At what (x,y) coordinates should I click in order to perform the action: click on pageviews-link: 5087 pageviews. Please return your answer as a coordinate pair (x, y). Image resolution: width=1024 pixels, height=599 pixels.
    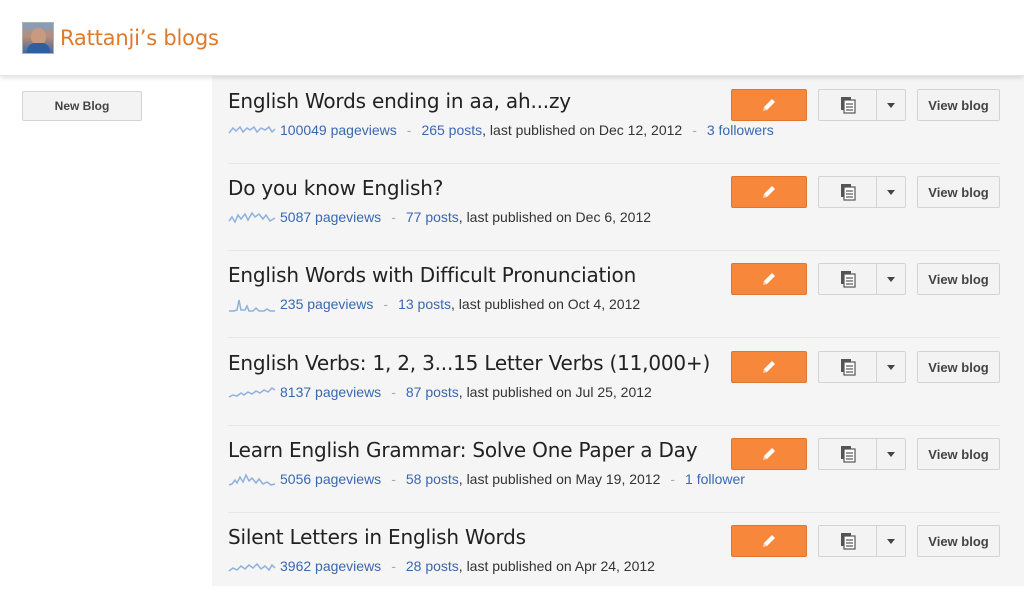
    Looking at the image, I should click on (330, 217).